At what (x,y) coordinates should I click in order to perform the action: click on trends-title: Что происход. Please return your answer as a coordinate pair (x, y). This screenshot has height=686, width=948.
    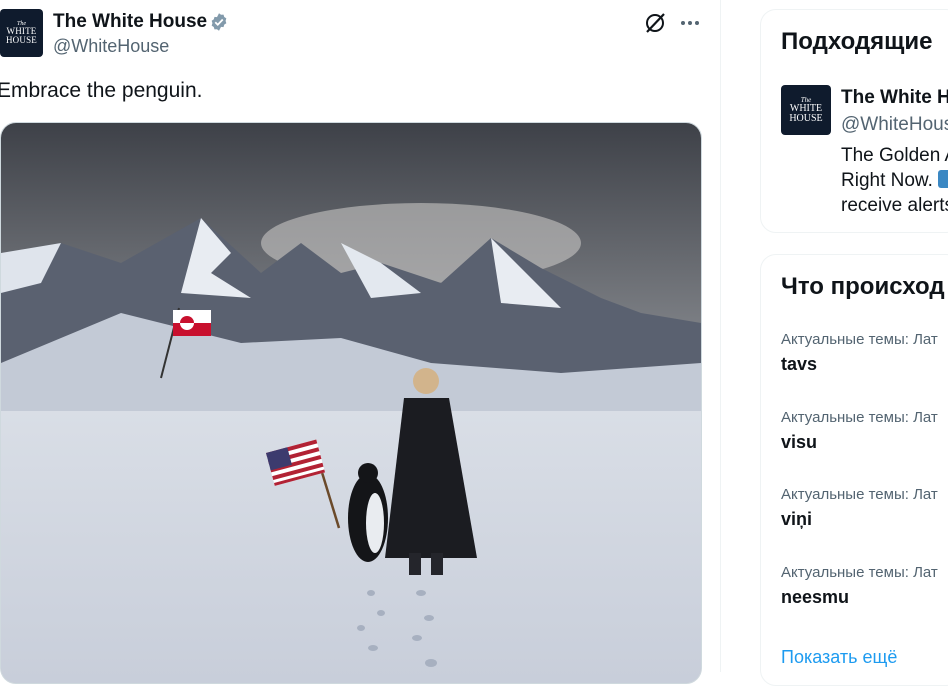
    Looking at the image, I should click on (863, 286).